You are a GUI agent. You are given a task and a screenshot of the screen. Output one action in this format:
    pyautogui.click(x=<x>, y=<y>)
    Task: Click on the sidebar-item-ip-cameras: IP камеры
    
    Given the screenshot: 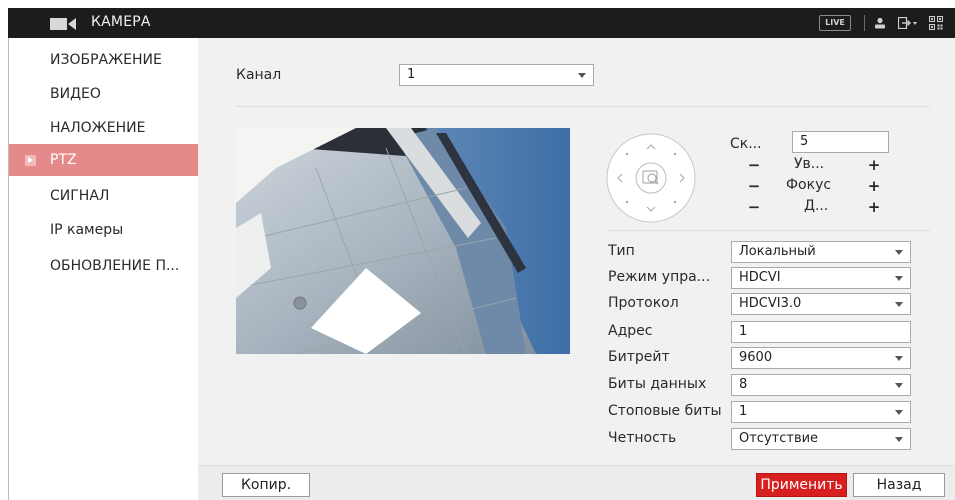 What is the action you would take?
    pyautogui.click(x=103, y=230)
    